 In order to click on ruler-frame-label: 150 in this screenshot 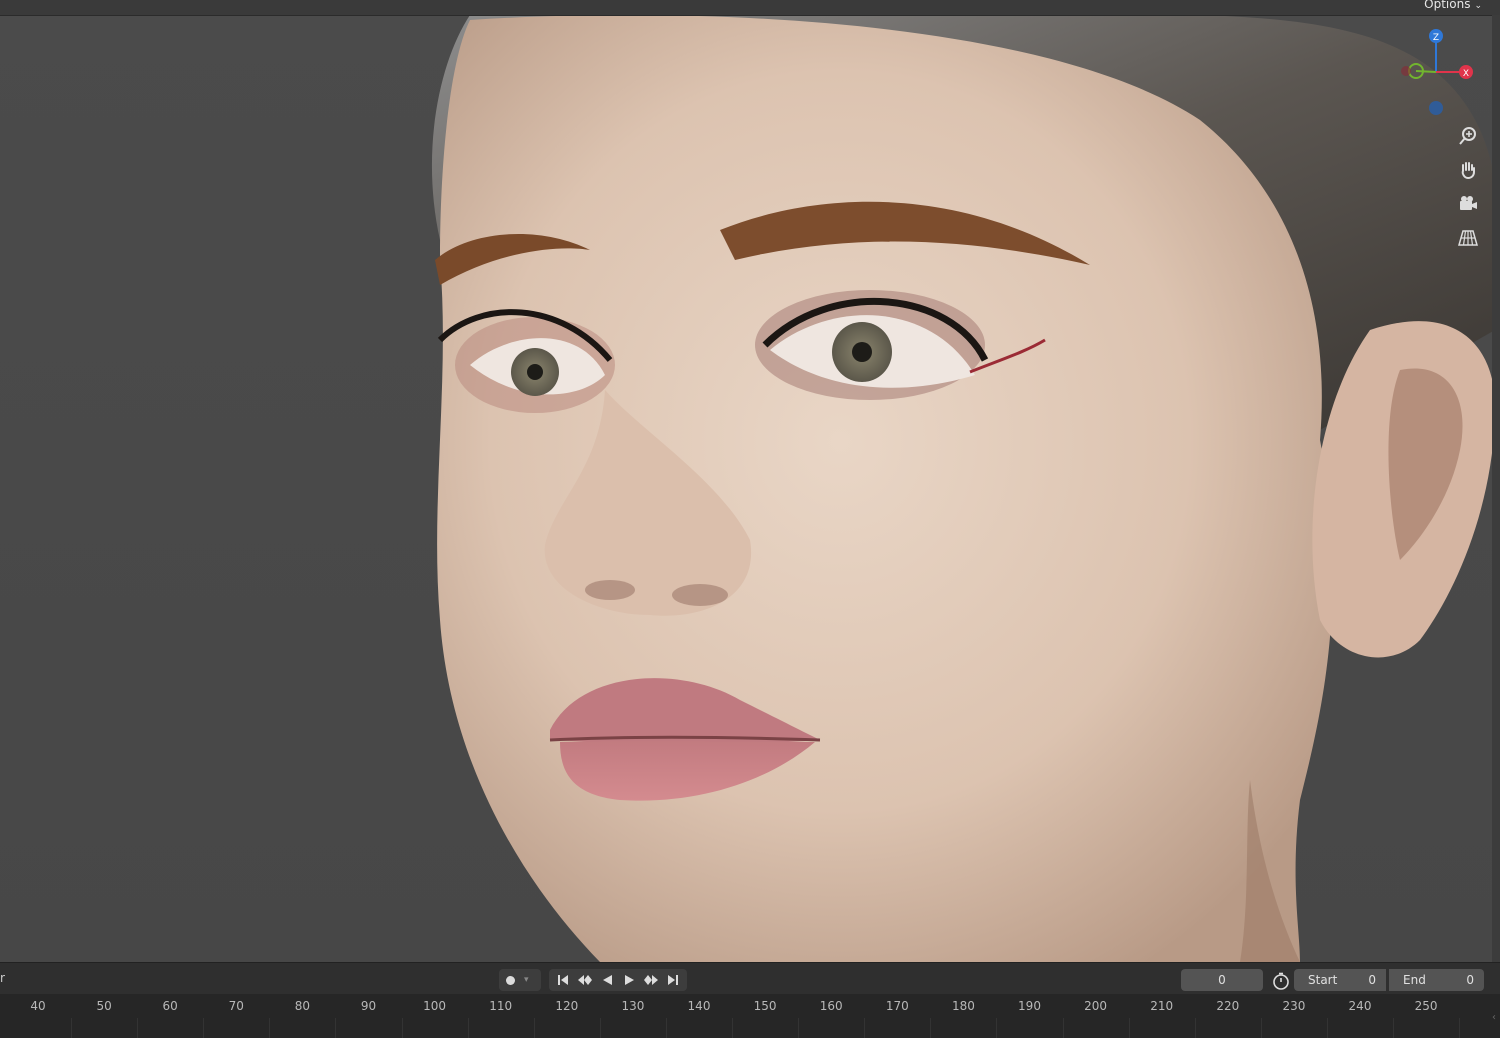, I will do `click(765, 1006)`.